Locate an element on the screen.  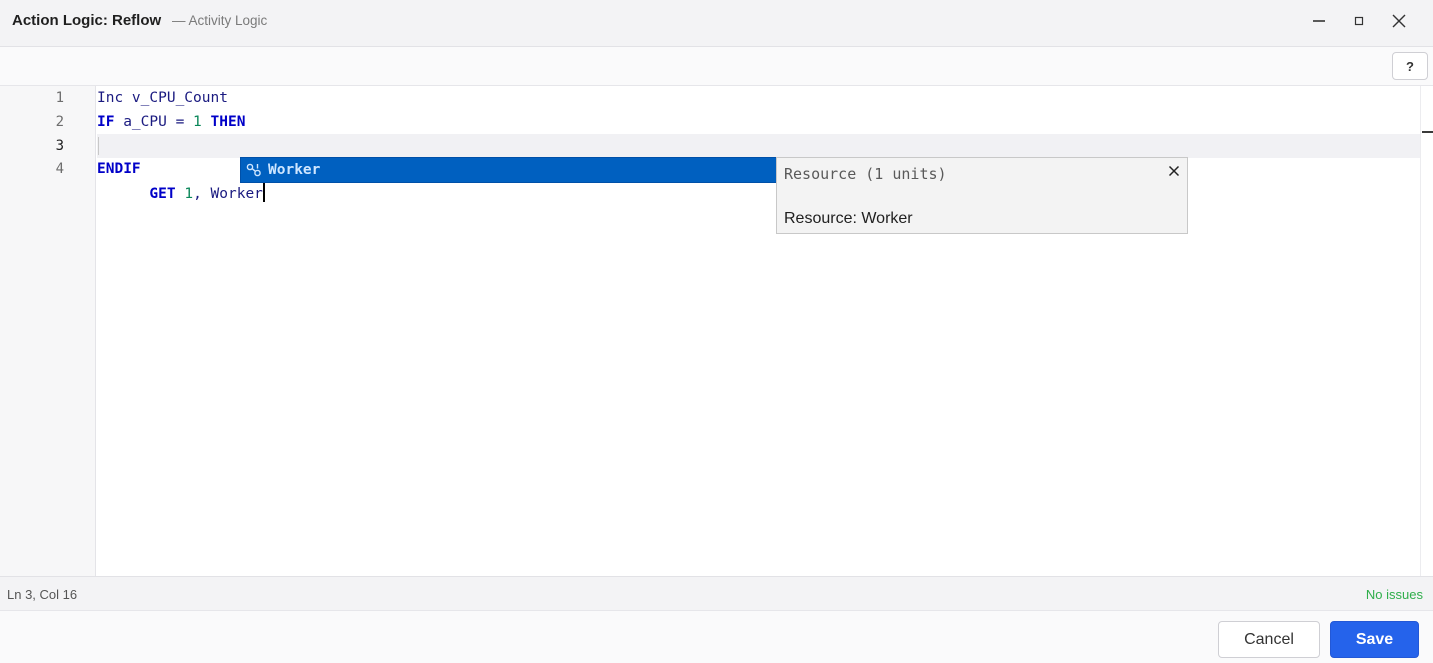
save-button: Save is located at coordinates (1374, 639).